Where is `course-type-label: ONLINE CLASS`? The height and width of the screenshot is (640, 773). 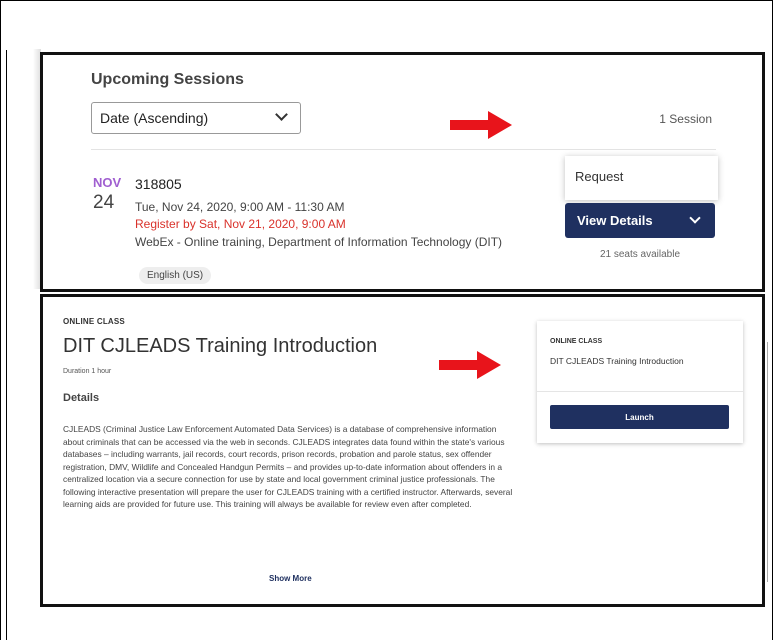
course-type-label: ONLINE CLASS is located at coordinates (94, 321).